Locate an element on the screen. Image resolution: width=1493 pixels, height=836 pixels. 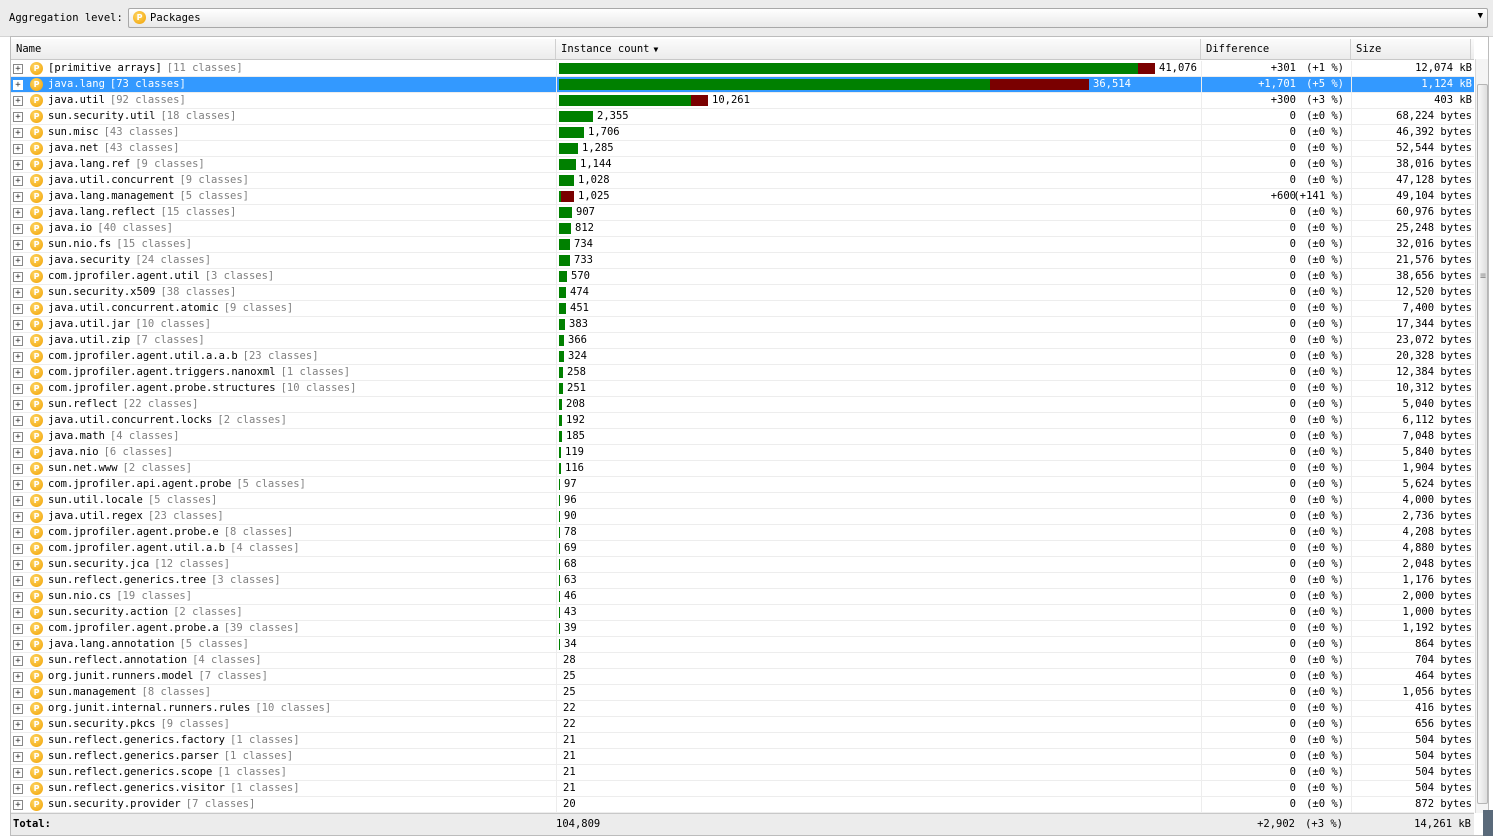
column-header-name: Name is located at coordinates (283, 49).